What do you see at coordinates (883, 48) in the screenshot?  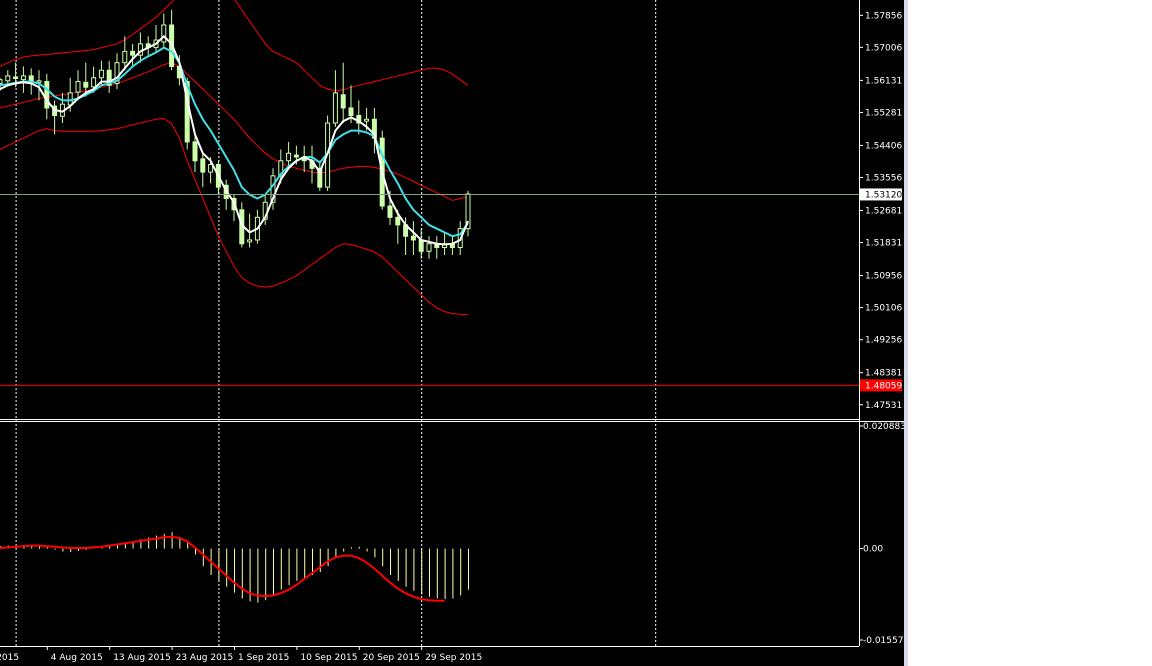 I see `price-tick-label: 1.57006` at bounding box center [883, 48].